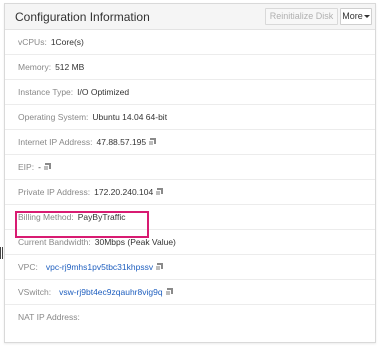 This screenshot has width=379, height=347. I want to click on more-label: More, so click(352, 16).